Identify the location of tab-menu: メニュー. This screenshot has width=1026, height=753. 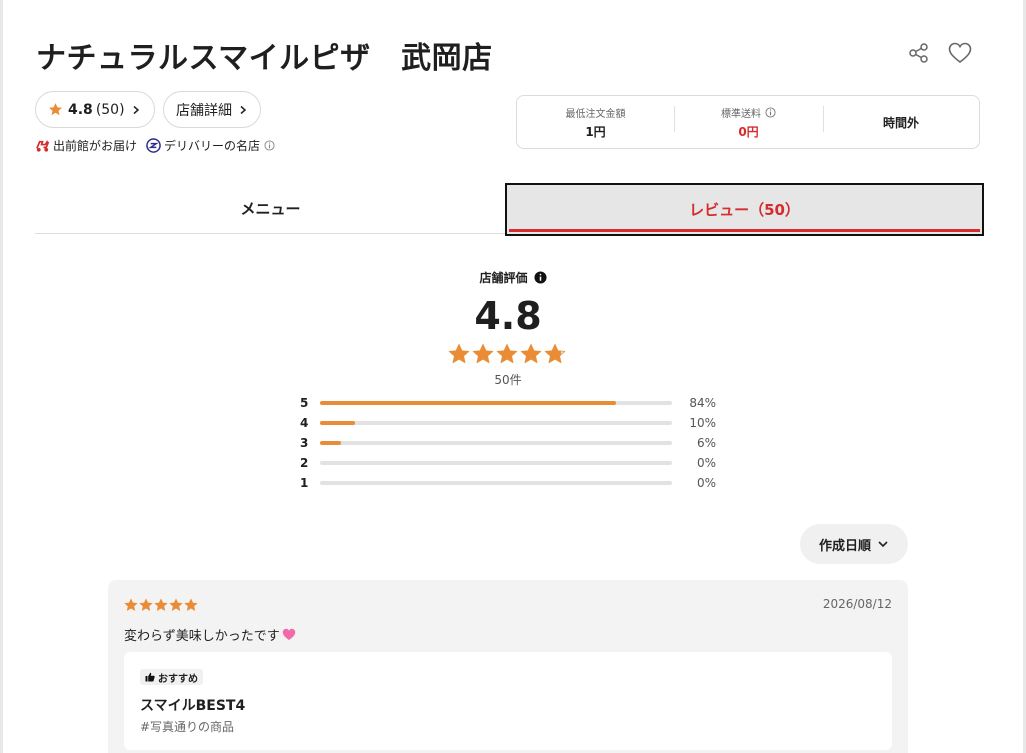
(270, 209).